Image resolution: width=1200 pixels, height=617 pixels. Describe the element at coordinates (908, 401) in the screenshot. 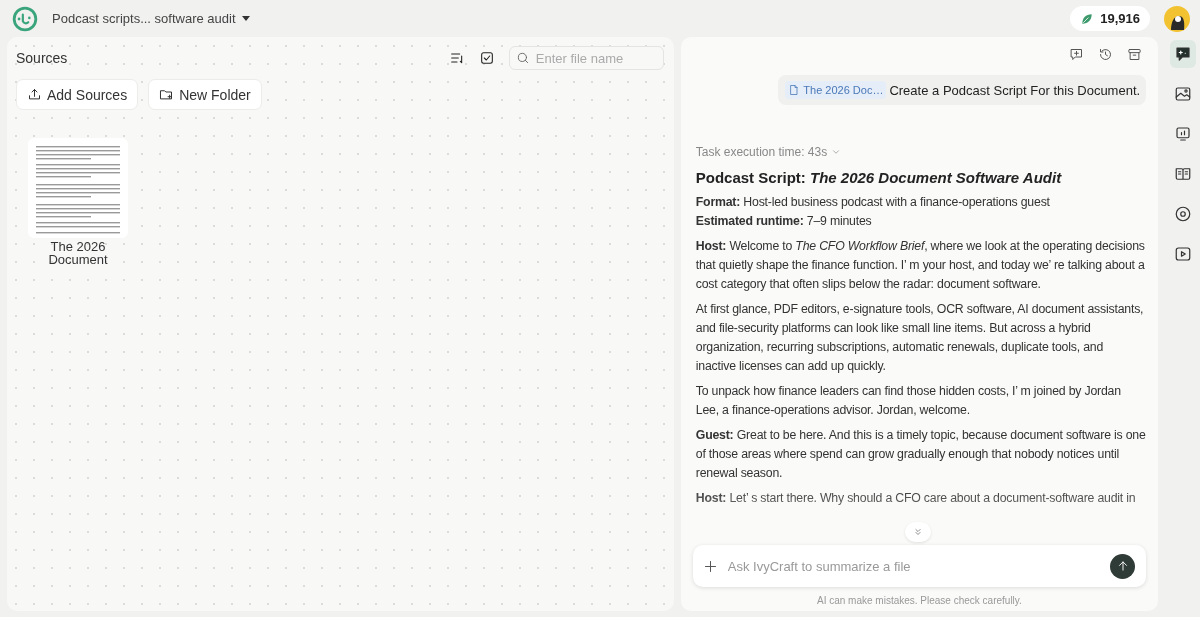

I see `paragraph: To unpack how finance leaders can find those hidden costs, I’ m joined by Jordan Lee, a finance-operations advisor. Jordan, welcome.` at that location.